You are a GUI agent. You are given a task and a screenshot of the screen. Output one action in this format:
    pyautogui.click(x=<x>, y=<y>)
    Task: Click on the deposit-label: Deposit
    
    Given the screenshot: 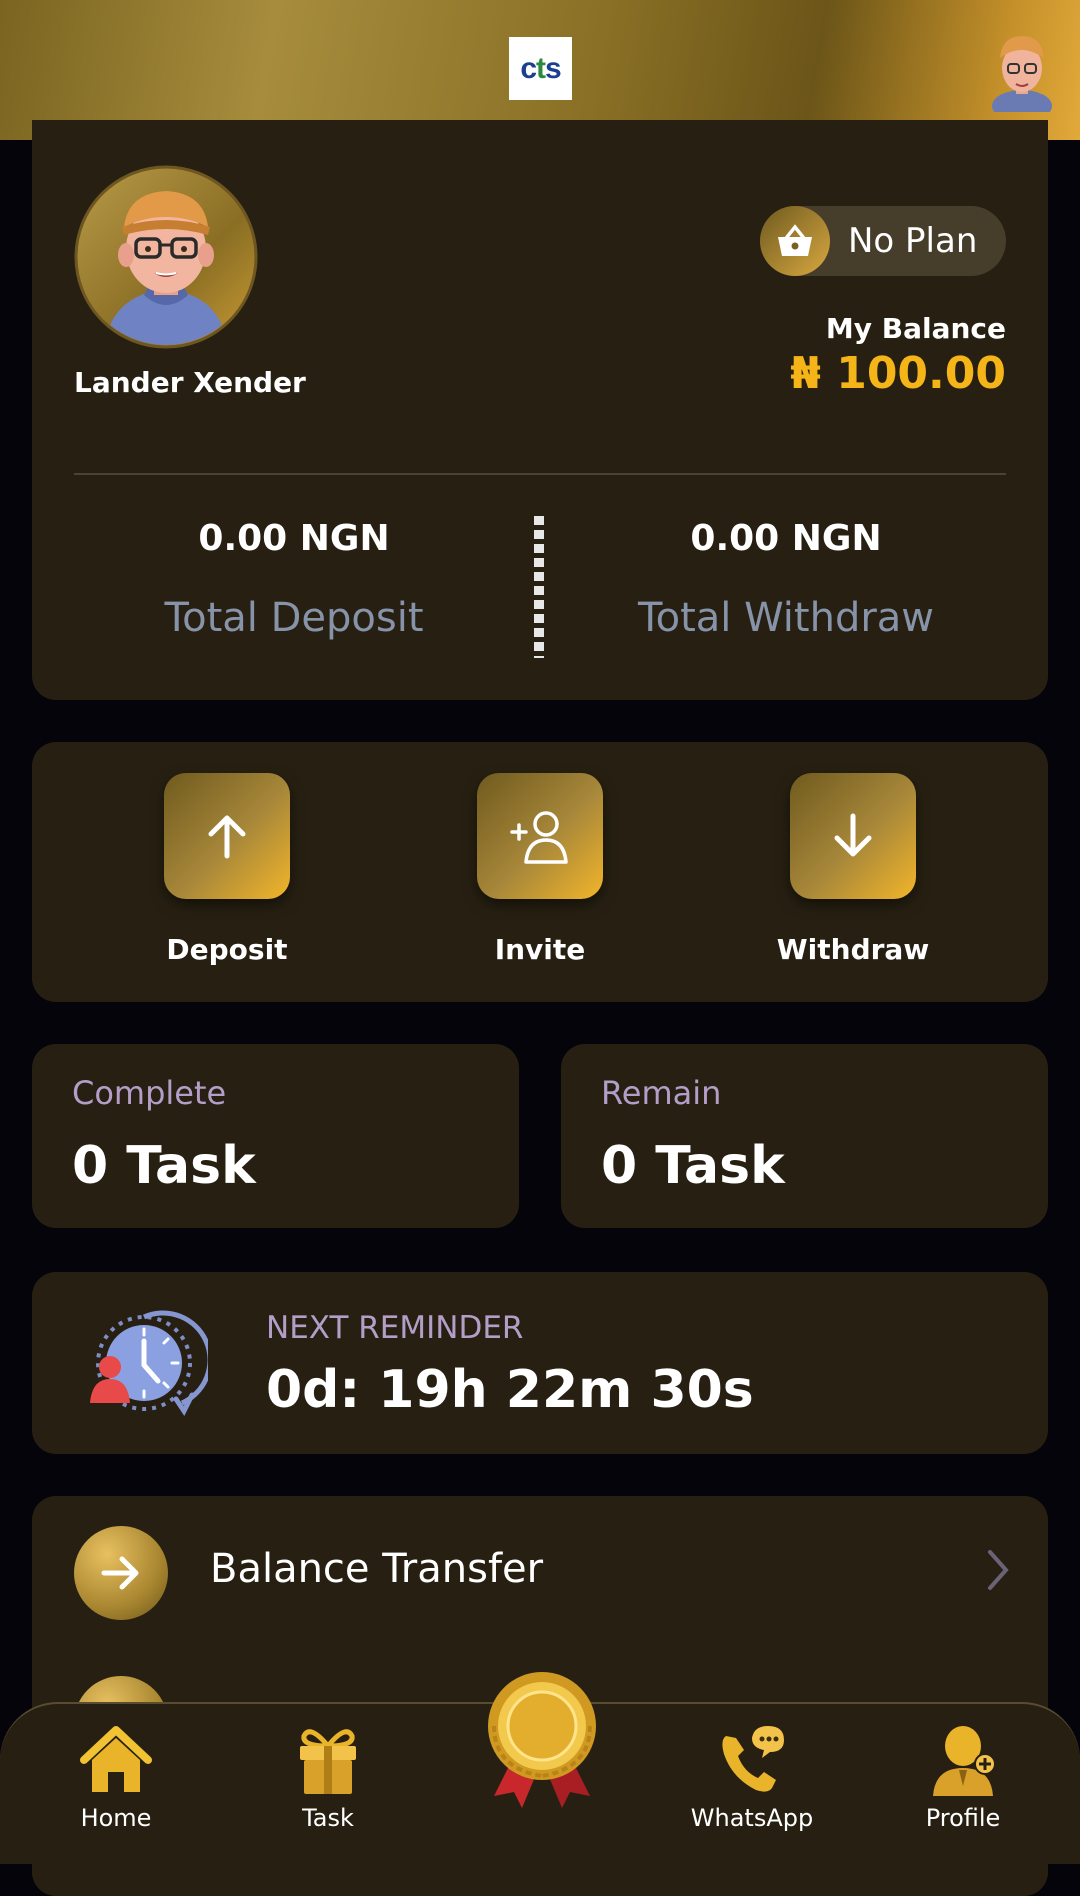 What is the action you would take?
    pyautogui.click(x=227, y=949)
    